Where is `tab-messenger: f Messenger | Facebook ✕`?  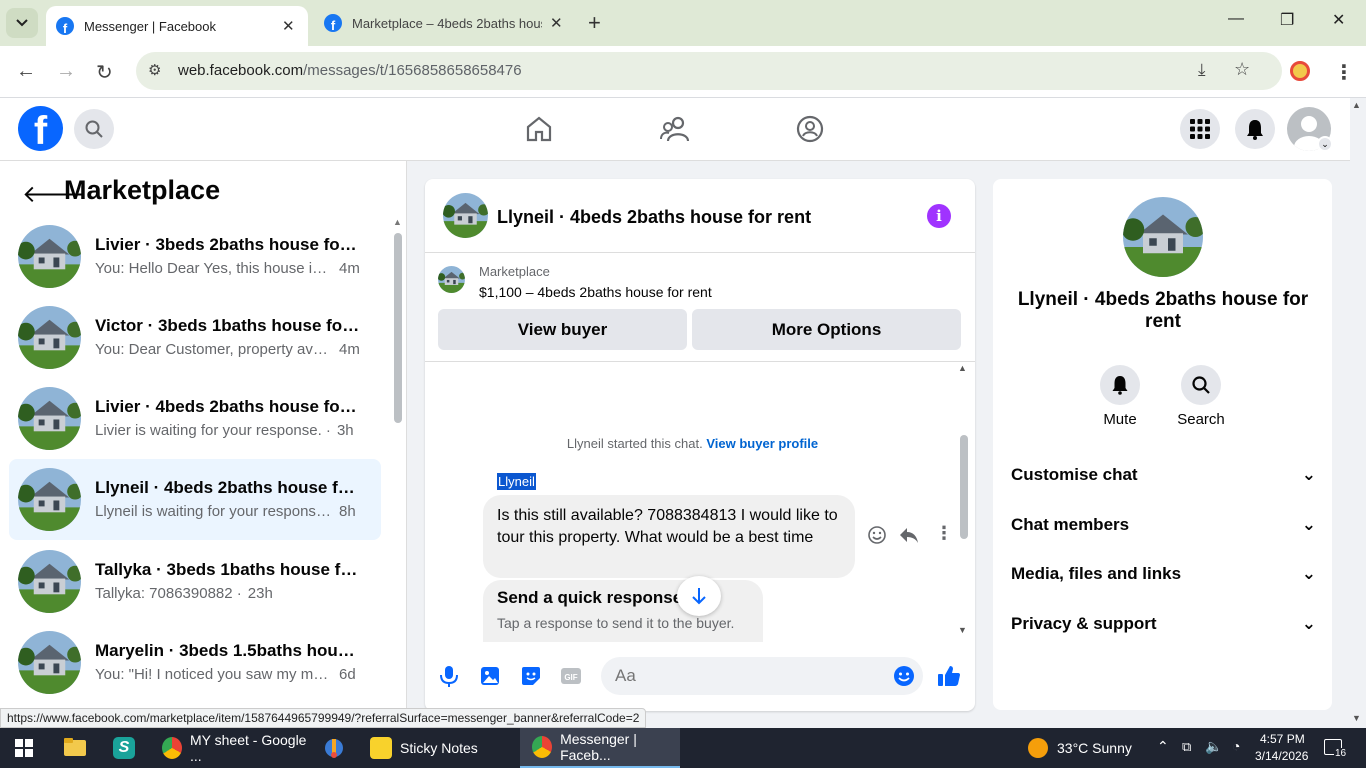 tab-messenger: f Messenger | Facebook ✕ is located at coordinates (177, 26).